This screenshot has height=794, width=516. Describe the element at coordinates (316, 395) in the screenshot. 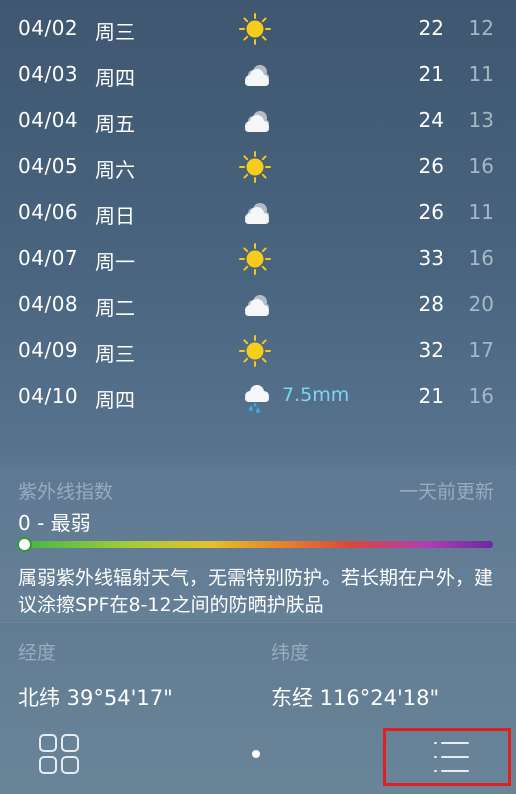

I see `precipitation-amount: 7.5mm` at that location.